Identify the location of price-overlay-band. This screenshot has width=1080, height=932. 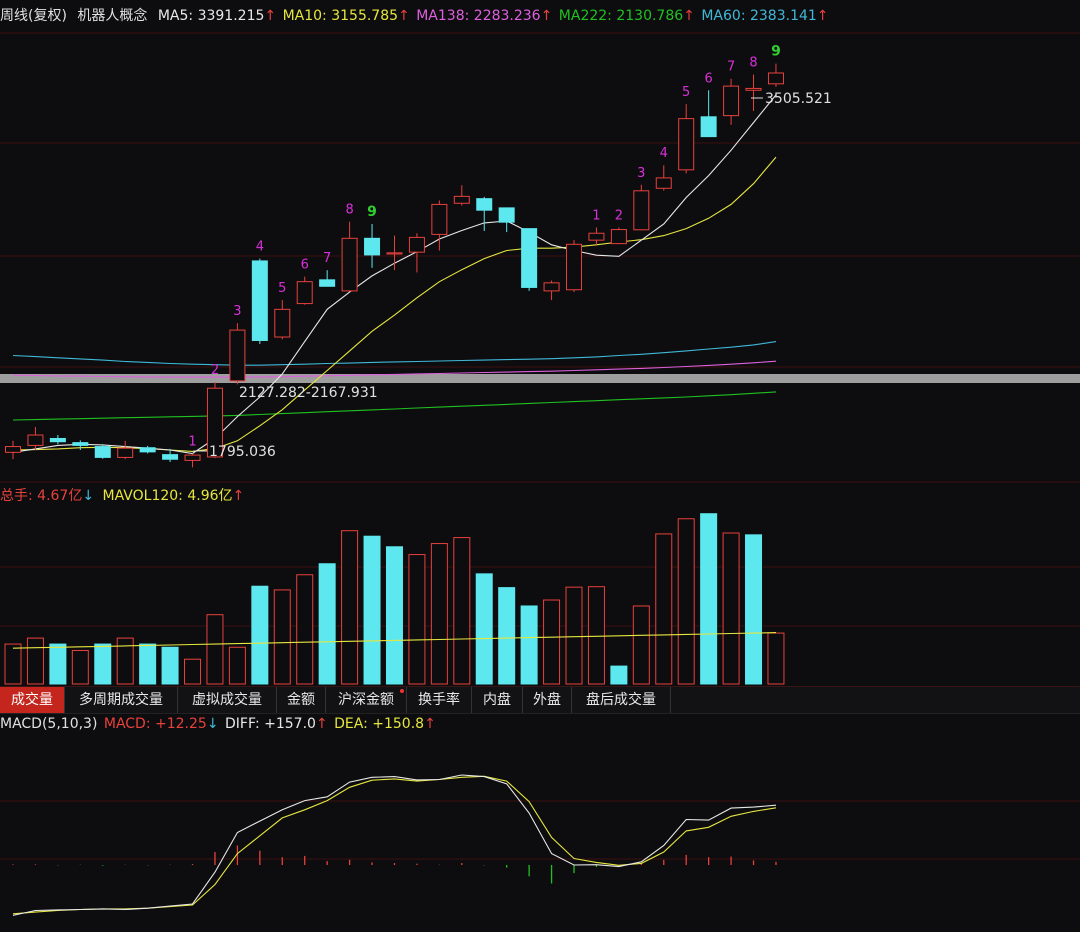
(540, 378).